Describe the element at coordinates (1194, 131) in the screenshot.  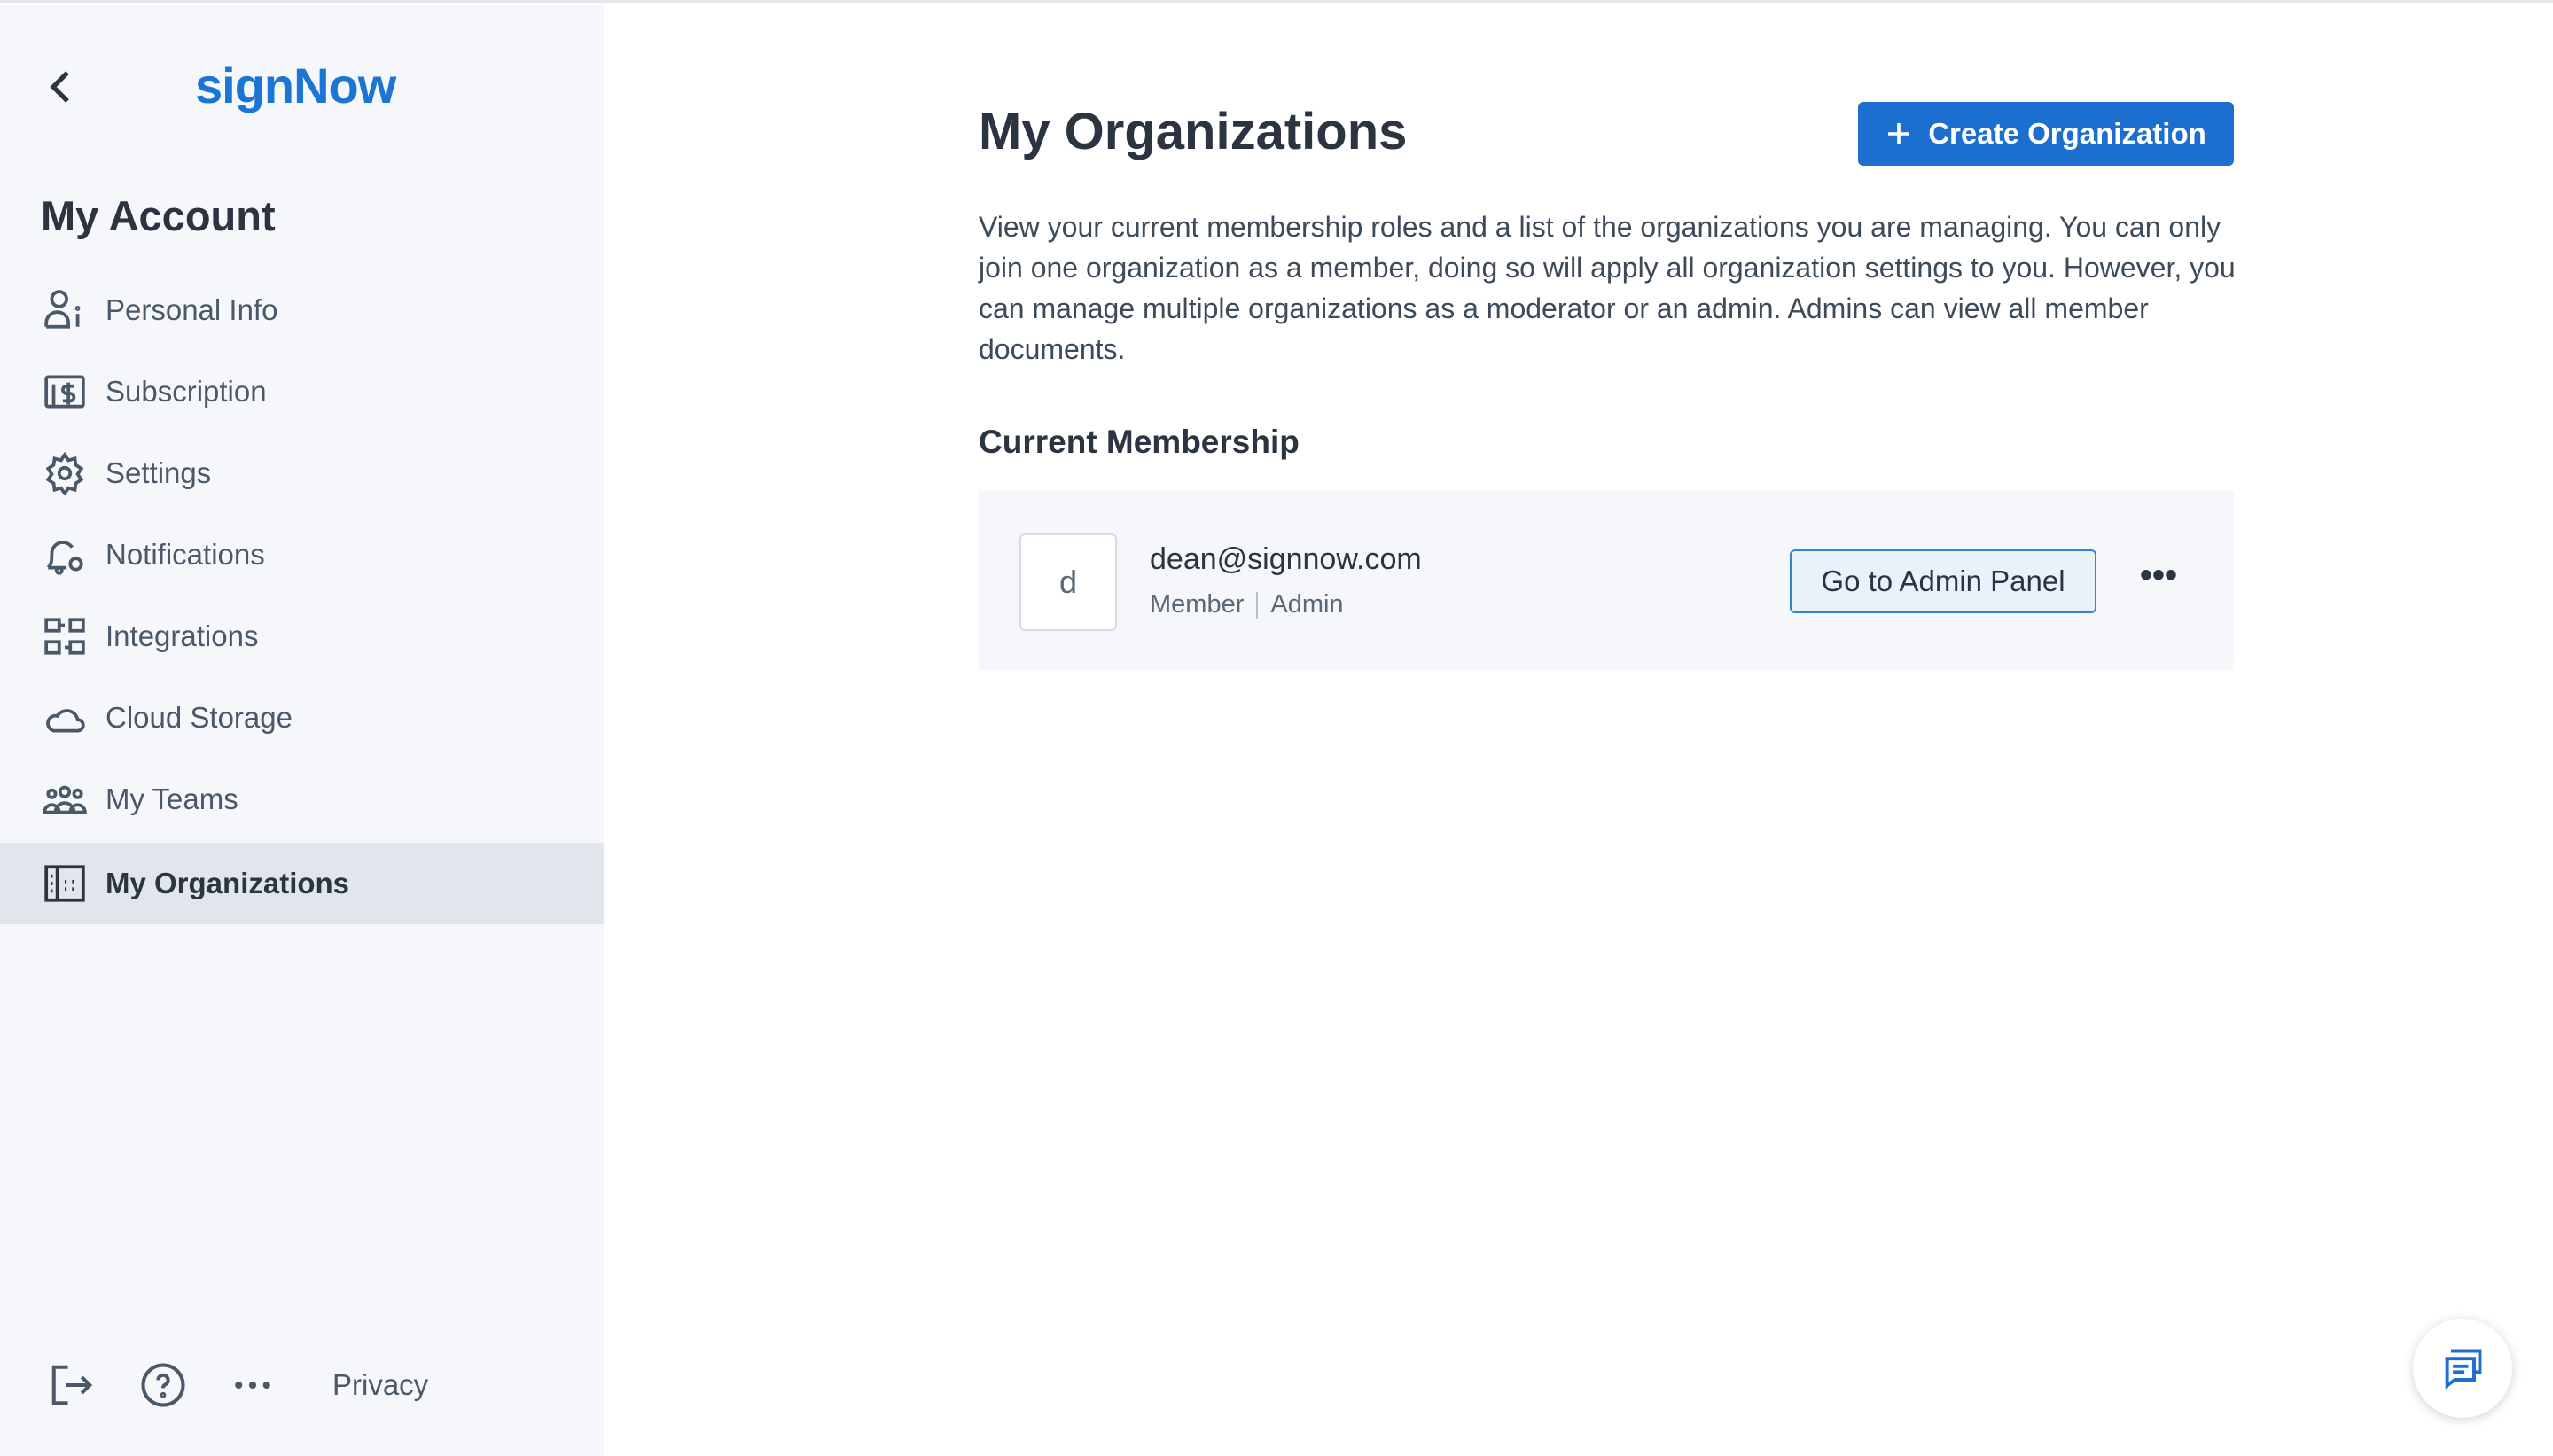
I see `page-title: My Organizations` at that location.